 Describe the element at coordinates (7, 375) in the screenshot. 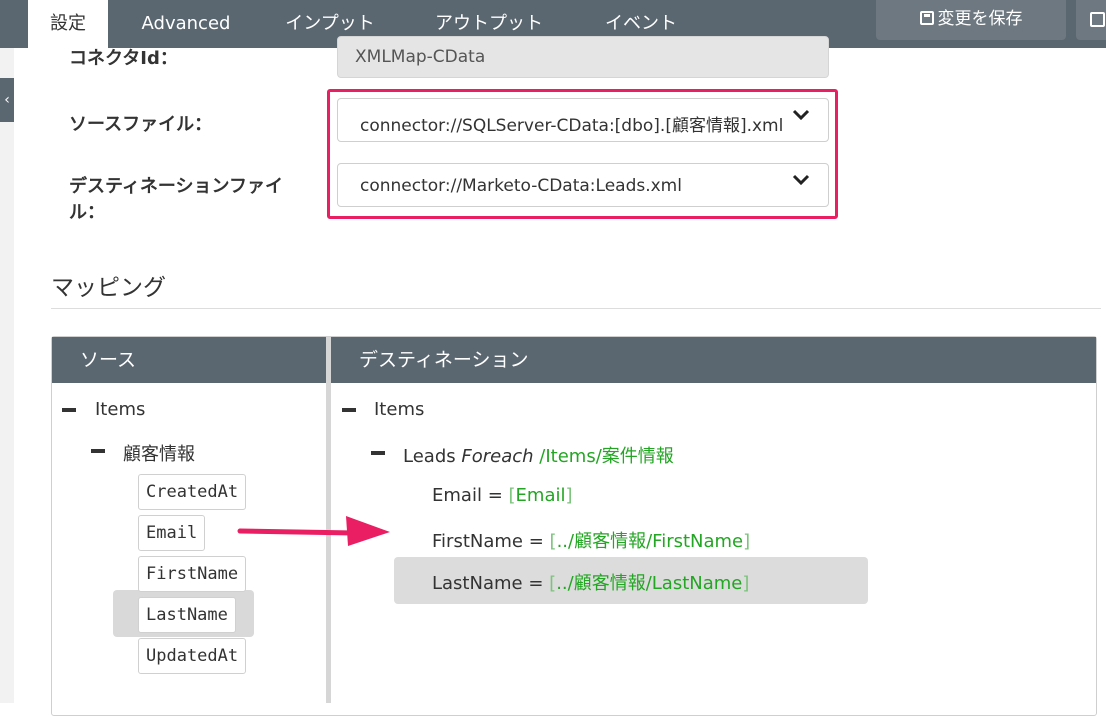

I see `left-gutter` at that location.